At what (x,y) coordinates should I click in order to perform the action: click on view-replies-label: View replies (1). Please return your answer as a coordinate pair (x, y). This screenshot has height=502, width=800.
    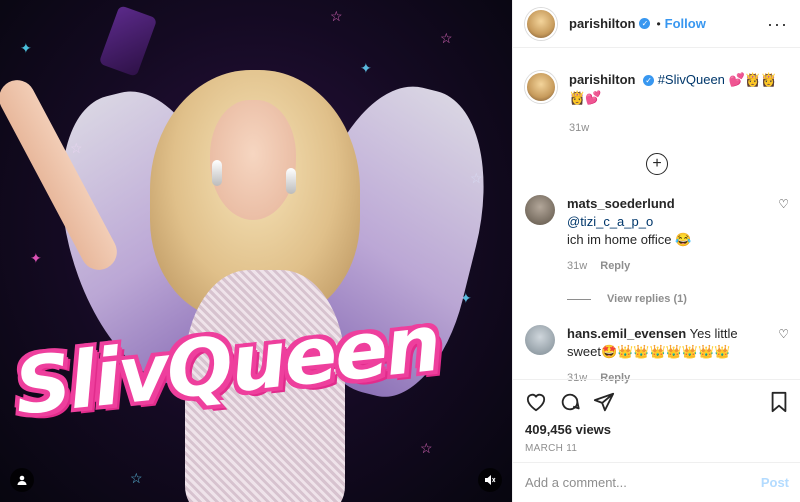
    Looking at the image, I should click on (647, 299).